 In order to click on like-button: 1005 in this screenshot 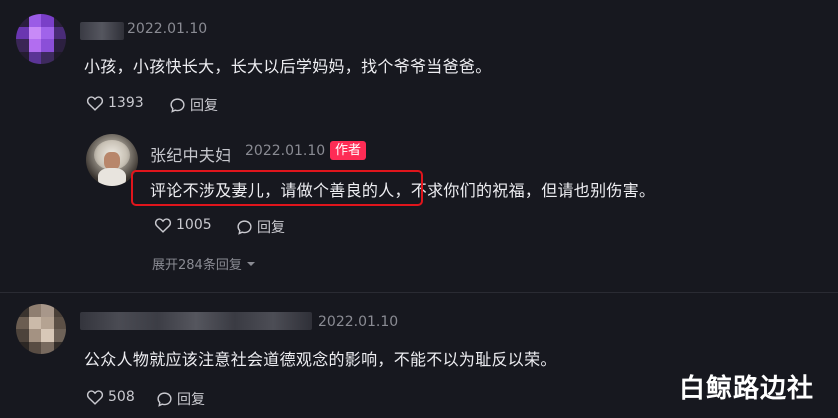, I will do `click(183, 225)`.